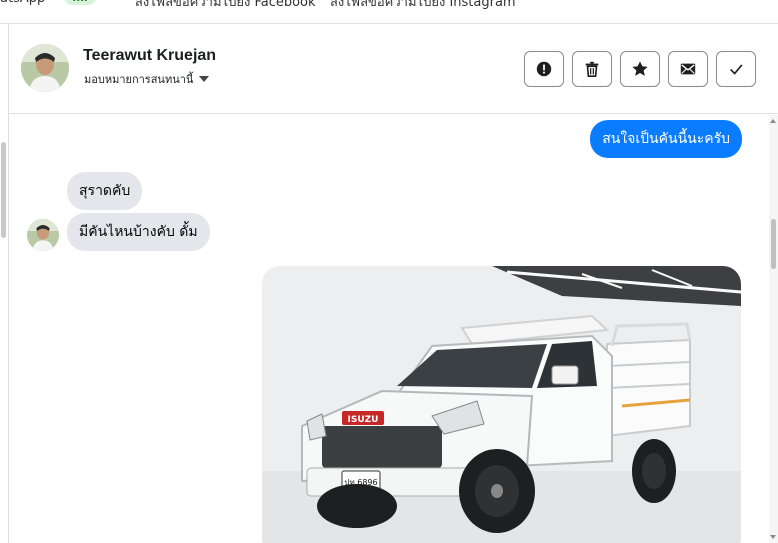 Image resolution: width=778 pixels, height=543 pixels. Describe the element at coordinates (225, 6) in the screenshot. I see `tab-facebook: ส่งไฟล์ข้อความไปยัง Facebook` at that location.